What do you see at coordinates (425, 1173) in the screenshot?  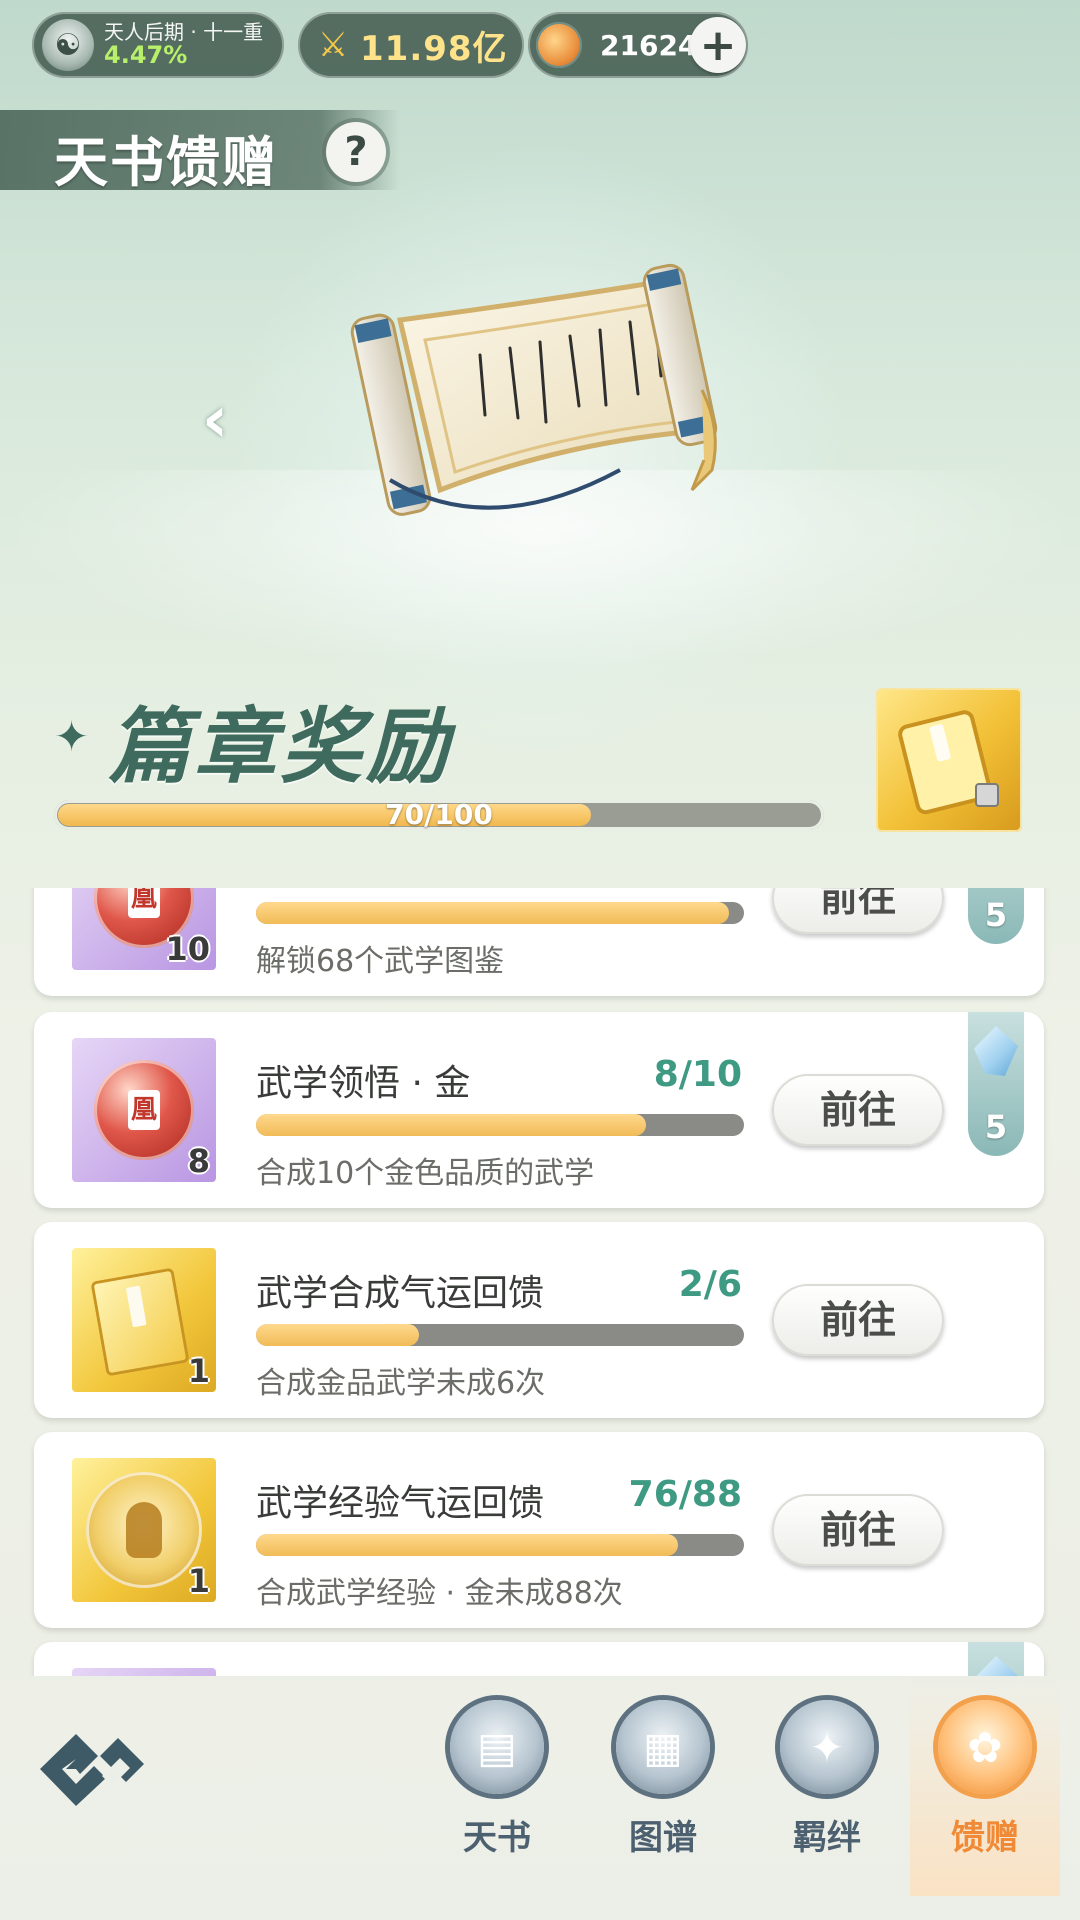 I see `task-description: 合成10个金色品质的武学` at bounding box center [425, 1173].